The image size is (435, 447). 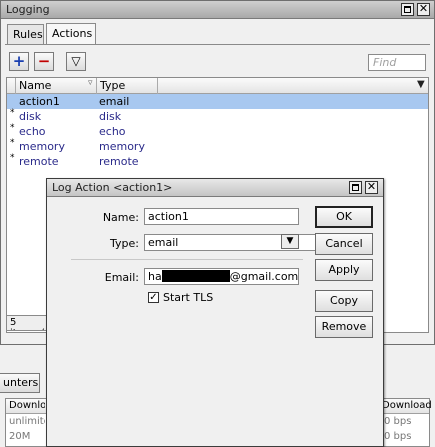 What do you see at coordinates (217, 10) in the screenshot?
I see `logging-titlebar: Logging ✕` at bounding box center [217, 10].